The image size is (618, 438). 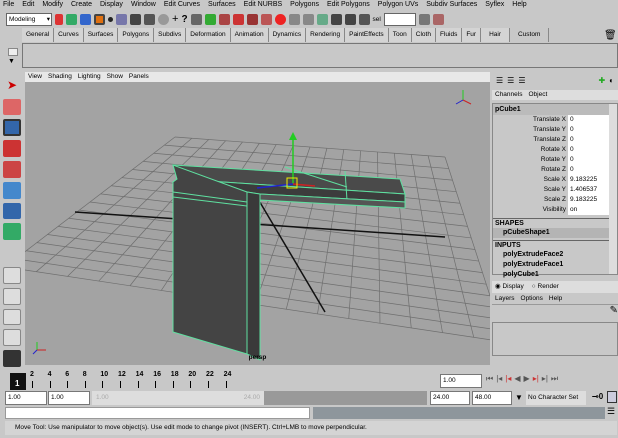 I want to click on menu-syflex: Syflex, so click(x=494, y=5).